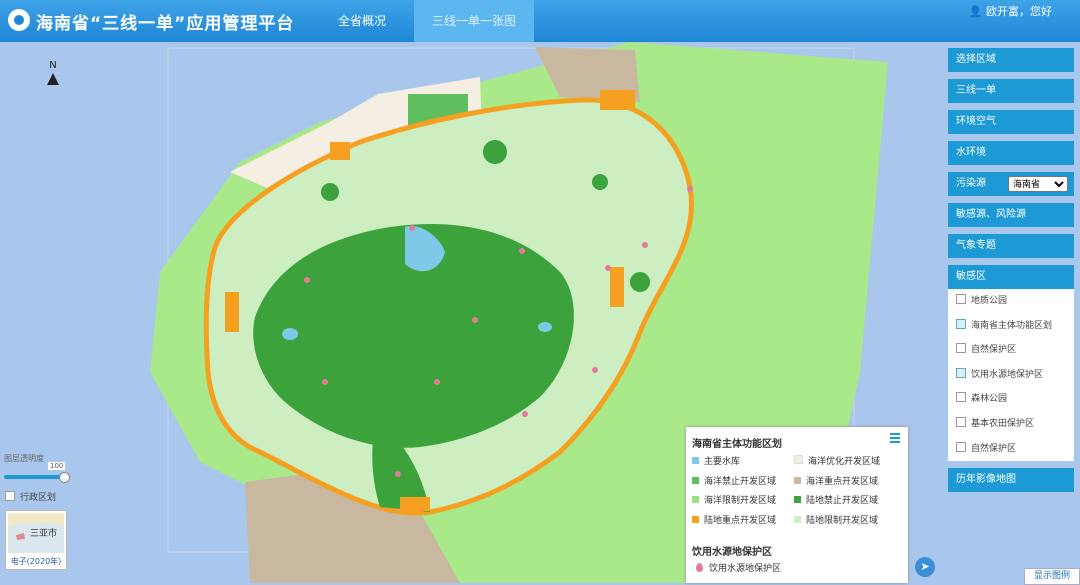  I want to click on header-bar: 海南省“三线一单”应用管理平台 全省概况 三线一单一张图 👤 欧开富，您好, so click(540, 21).